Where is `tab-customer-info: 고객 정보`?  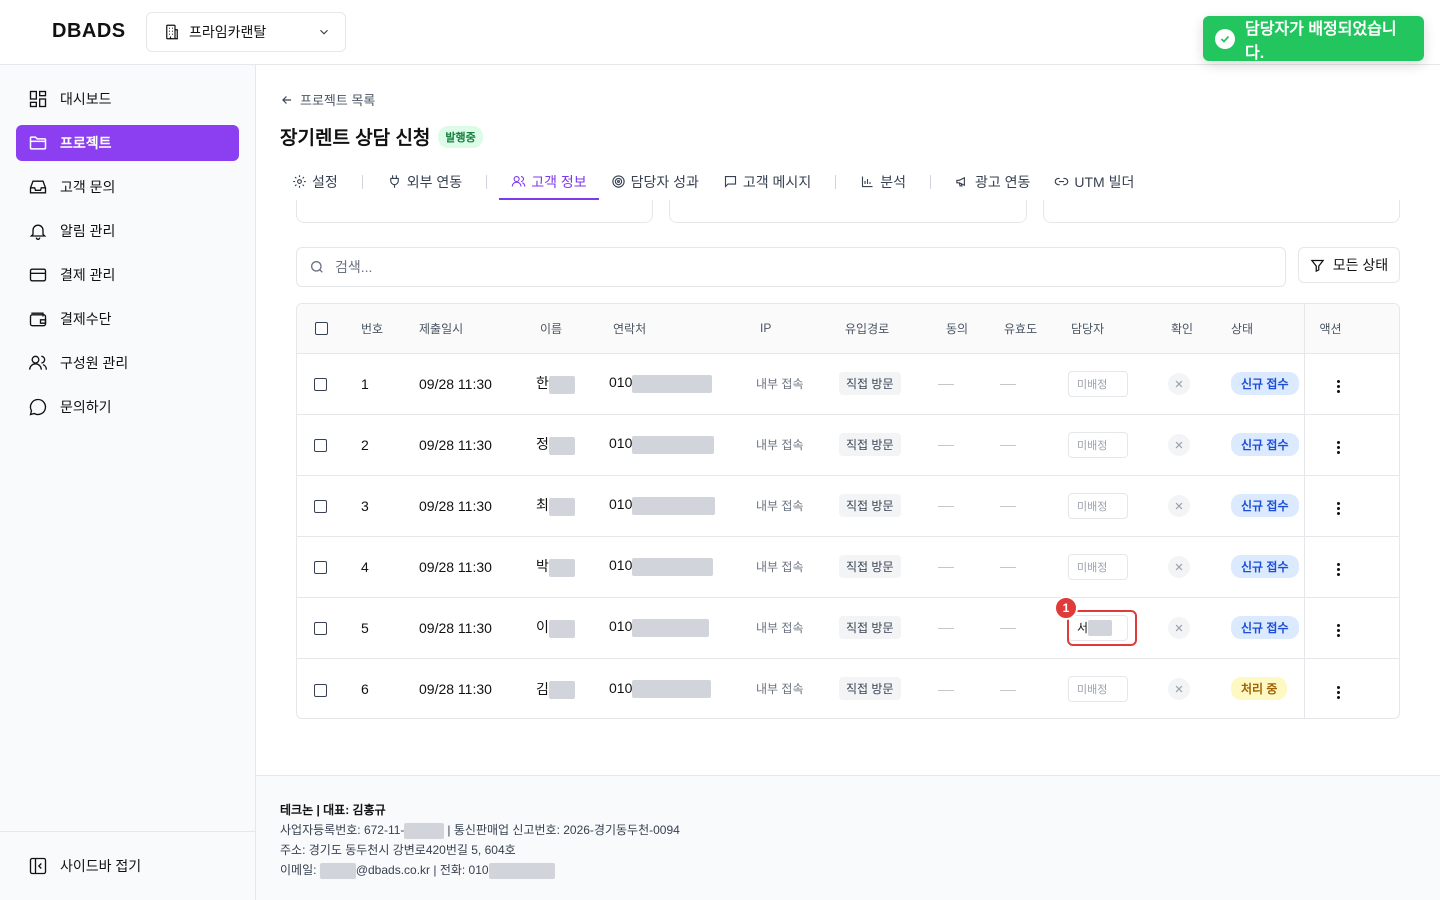 tab-customer-info: 고객 정보 is located at coordinates (549, 181).